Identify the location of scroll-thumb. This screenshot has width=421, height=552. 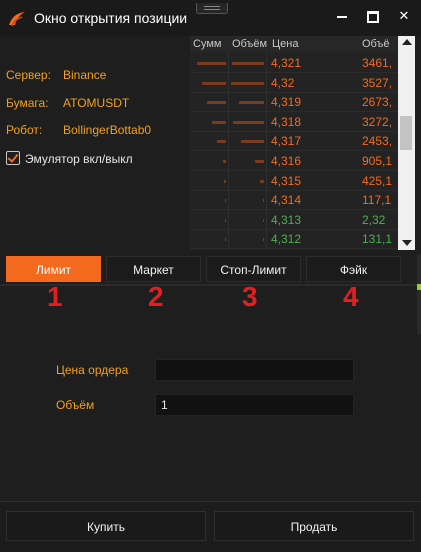
(406, 133).